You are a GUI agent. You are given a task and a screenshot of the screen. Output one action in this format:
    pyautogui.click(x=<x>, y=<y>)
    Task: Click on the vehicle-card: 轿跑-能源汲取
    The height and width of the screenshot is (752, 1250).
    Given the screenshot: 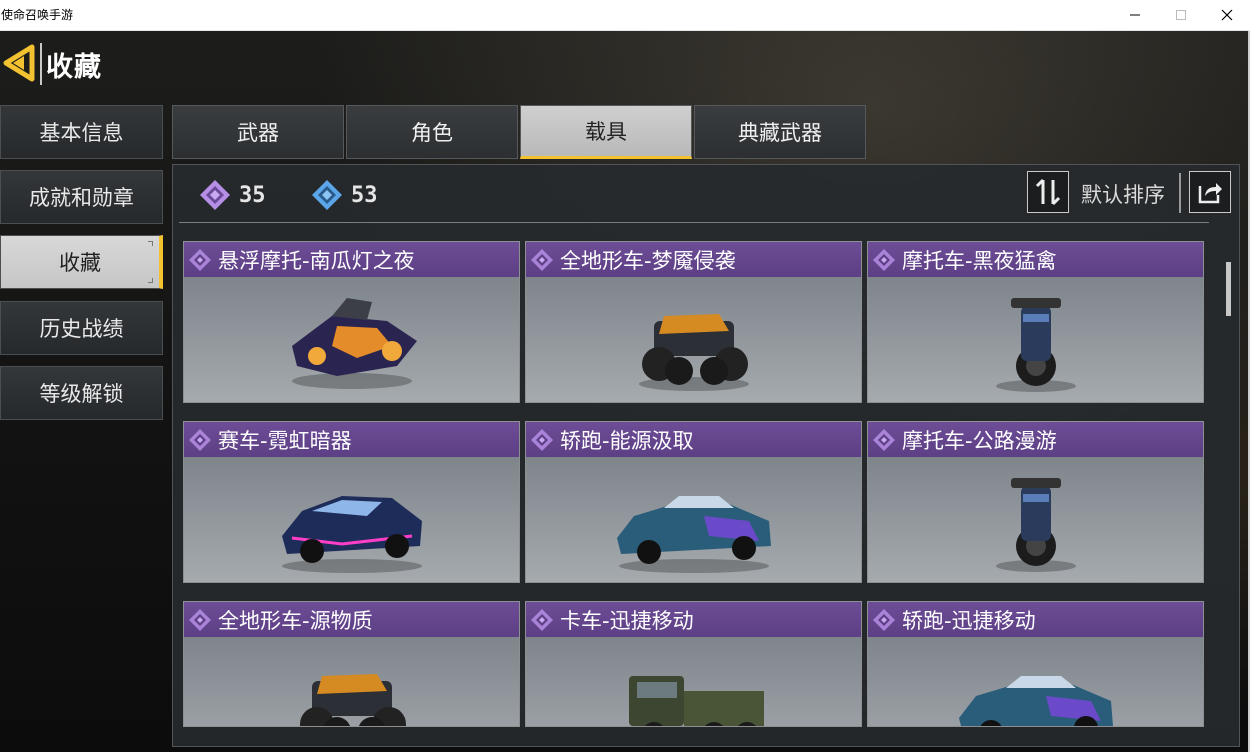 What is the action you would take?
    pyautogui.click(x=693, y=502)
    